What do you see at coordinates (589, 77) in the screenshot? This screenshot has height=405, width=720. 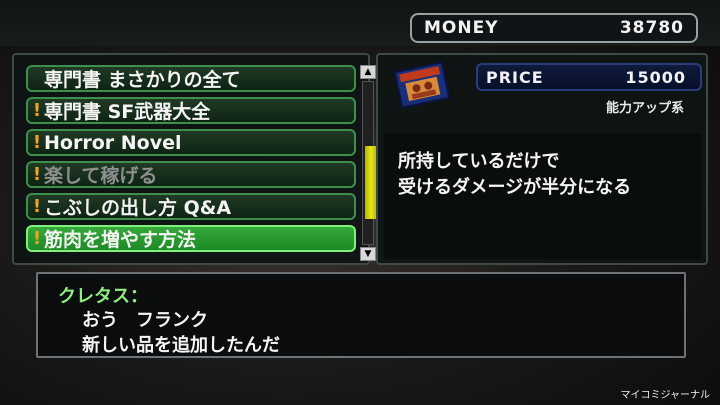 I see `price-display: PRICE 15000` at bounding box center [589, 77].